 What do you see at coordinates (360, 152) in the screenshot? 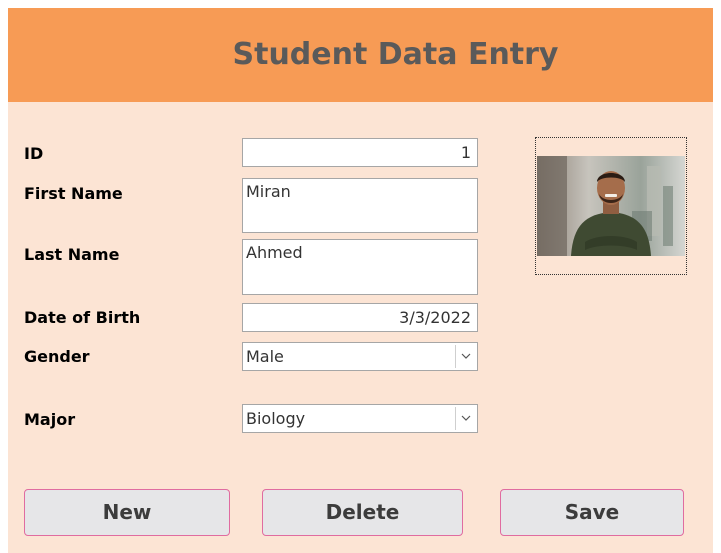
I see `id-field: 1` at bounding box center [360, 152].